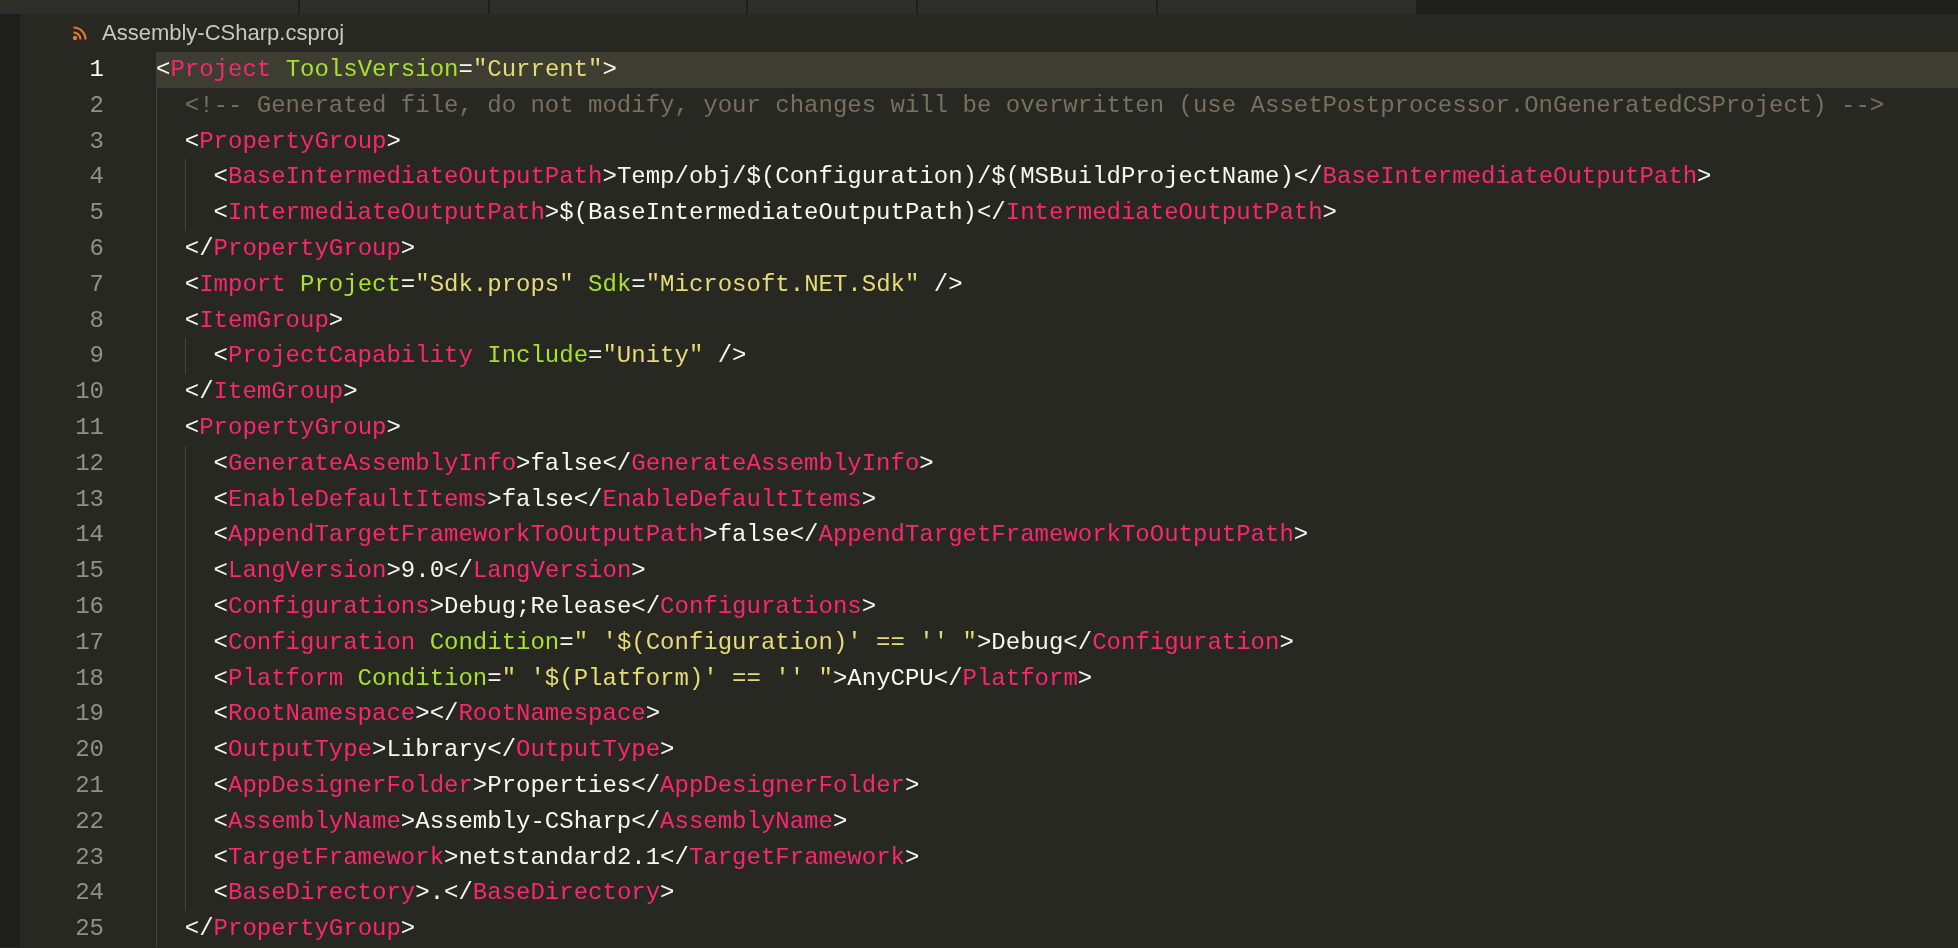 The image size is (1958, 948). I want to click on code-line: <IntermediateOutputPath>$(BaseIntermediateOutputPath)</IntermediateOutputPath>, so click(775, 213).